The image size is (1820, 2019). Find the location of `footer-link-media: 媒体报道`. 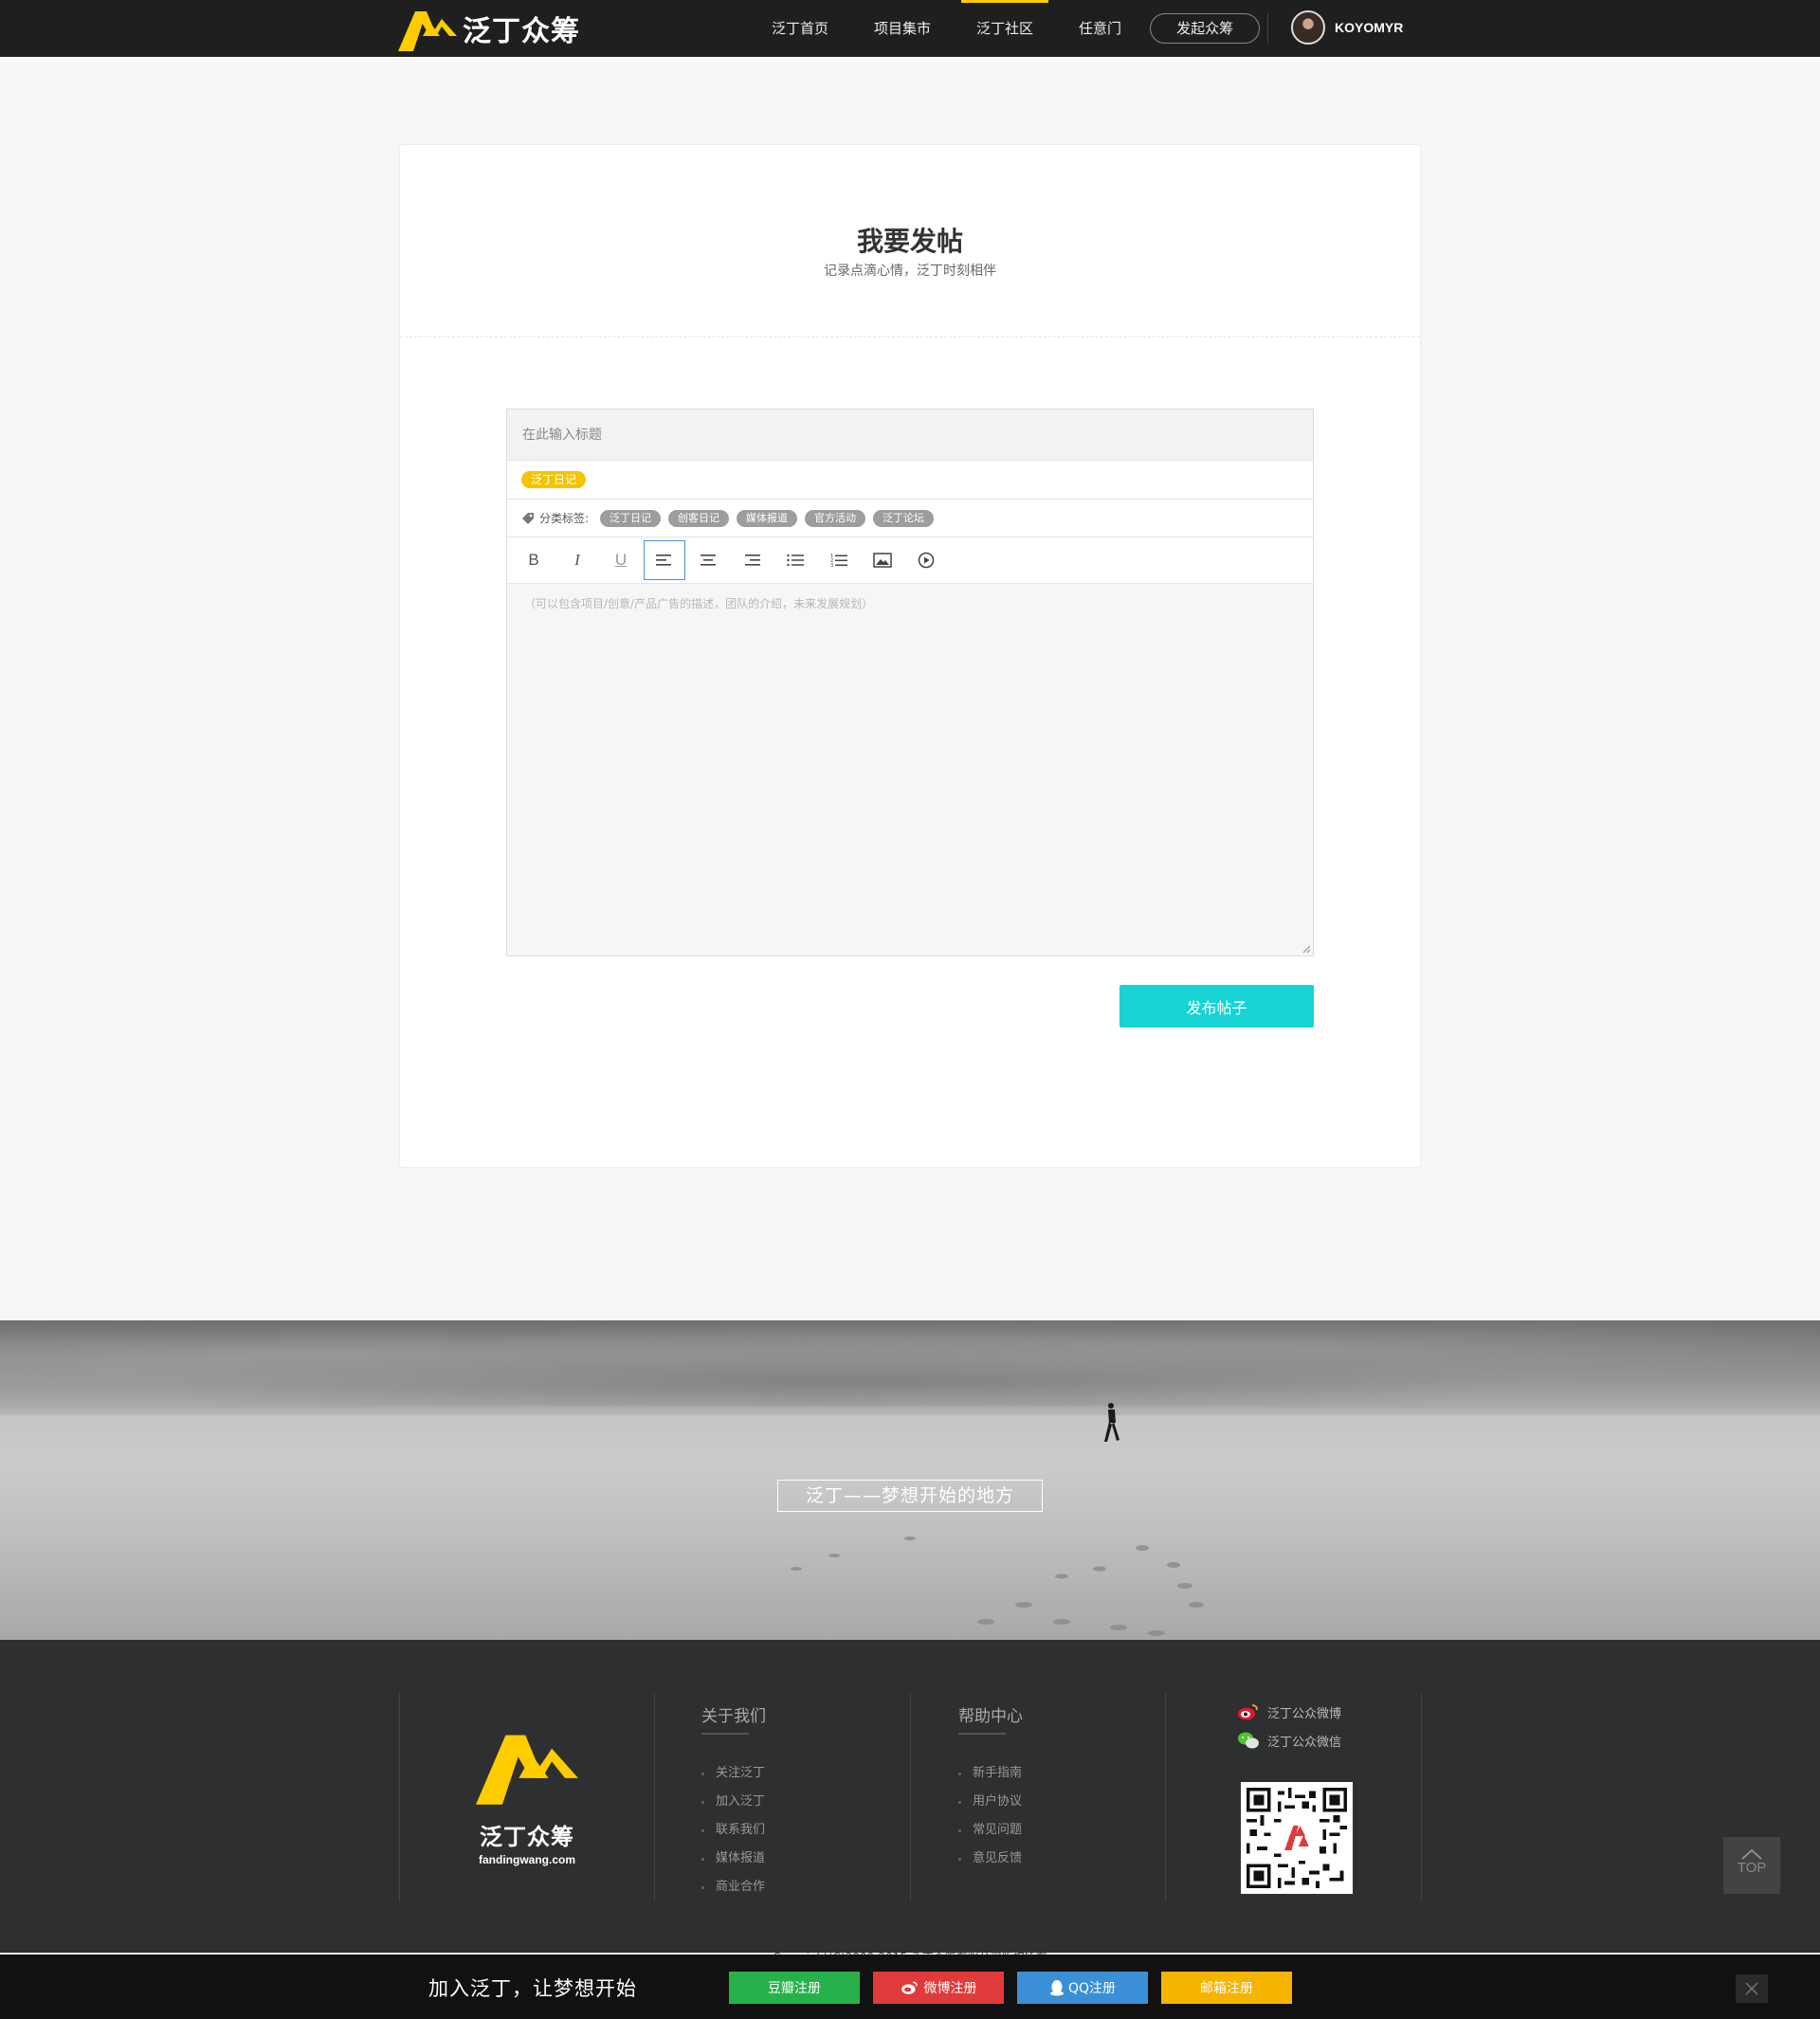

footer-link-media: 媒体报道 is located at coordinates (733, 1859).